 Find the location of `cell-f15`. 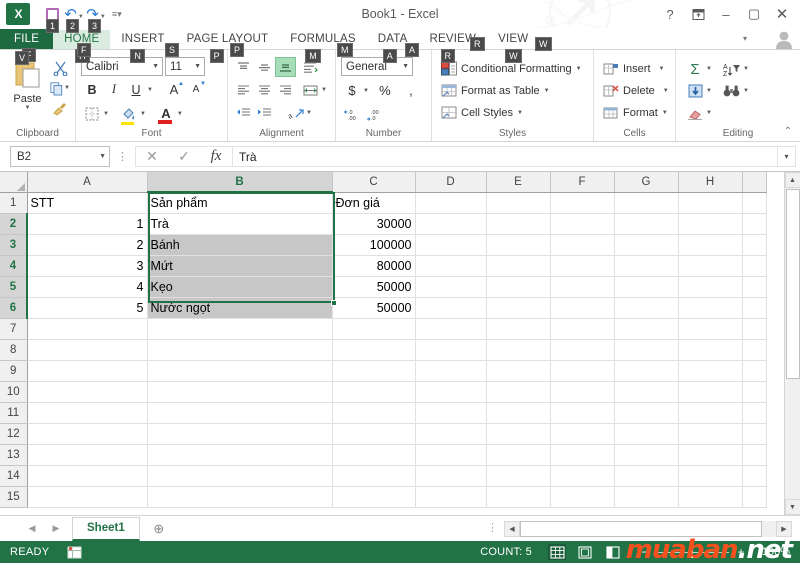

cell-f15 is located at coordinates (582, 496).